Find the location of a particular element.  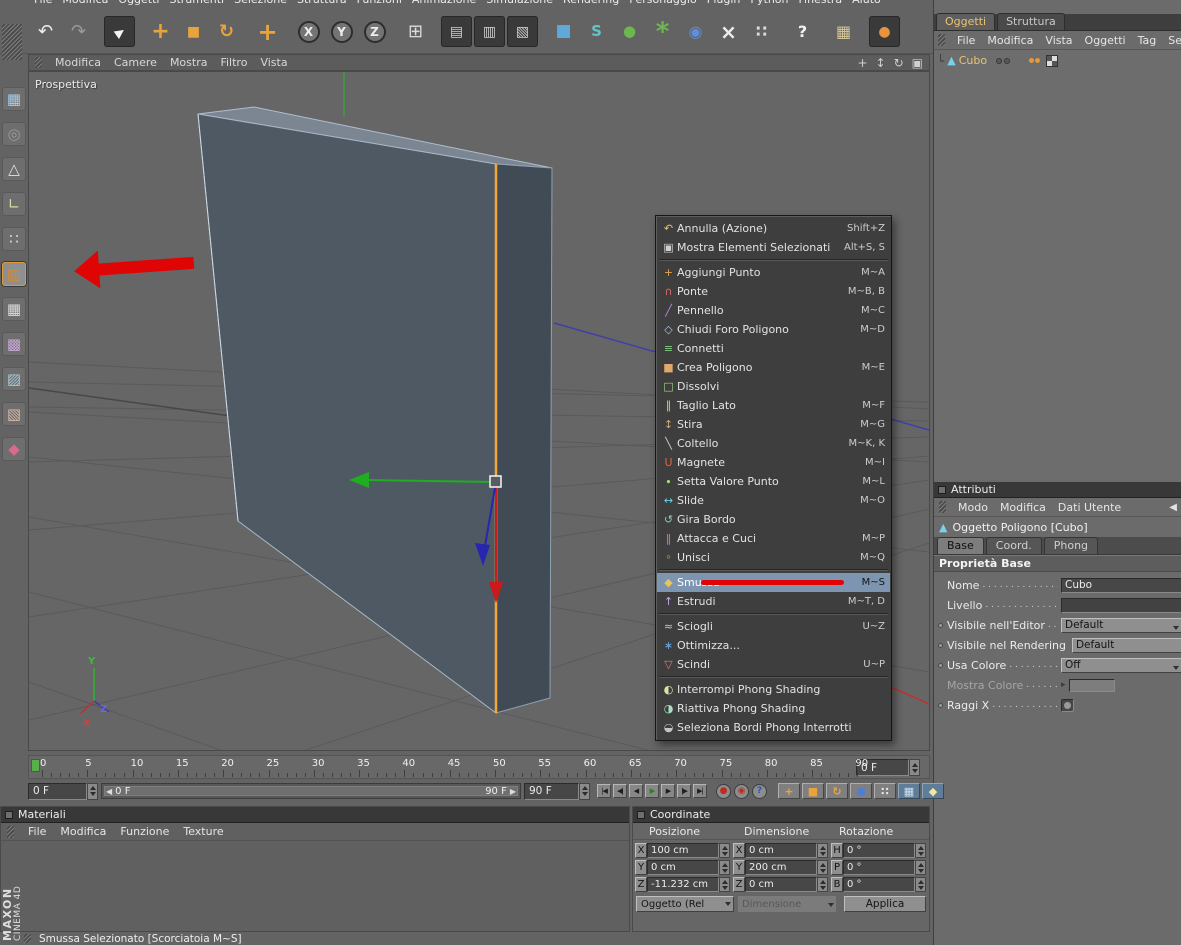

materials-drag-handle is located at coordinates (10, 831).